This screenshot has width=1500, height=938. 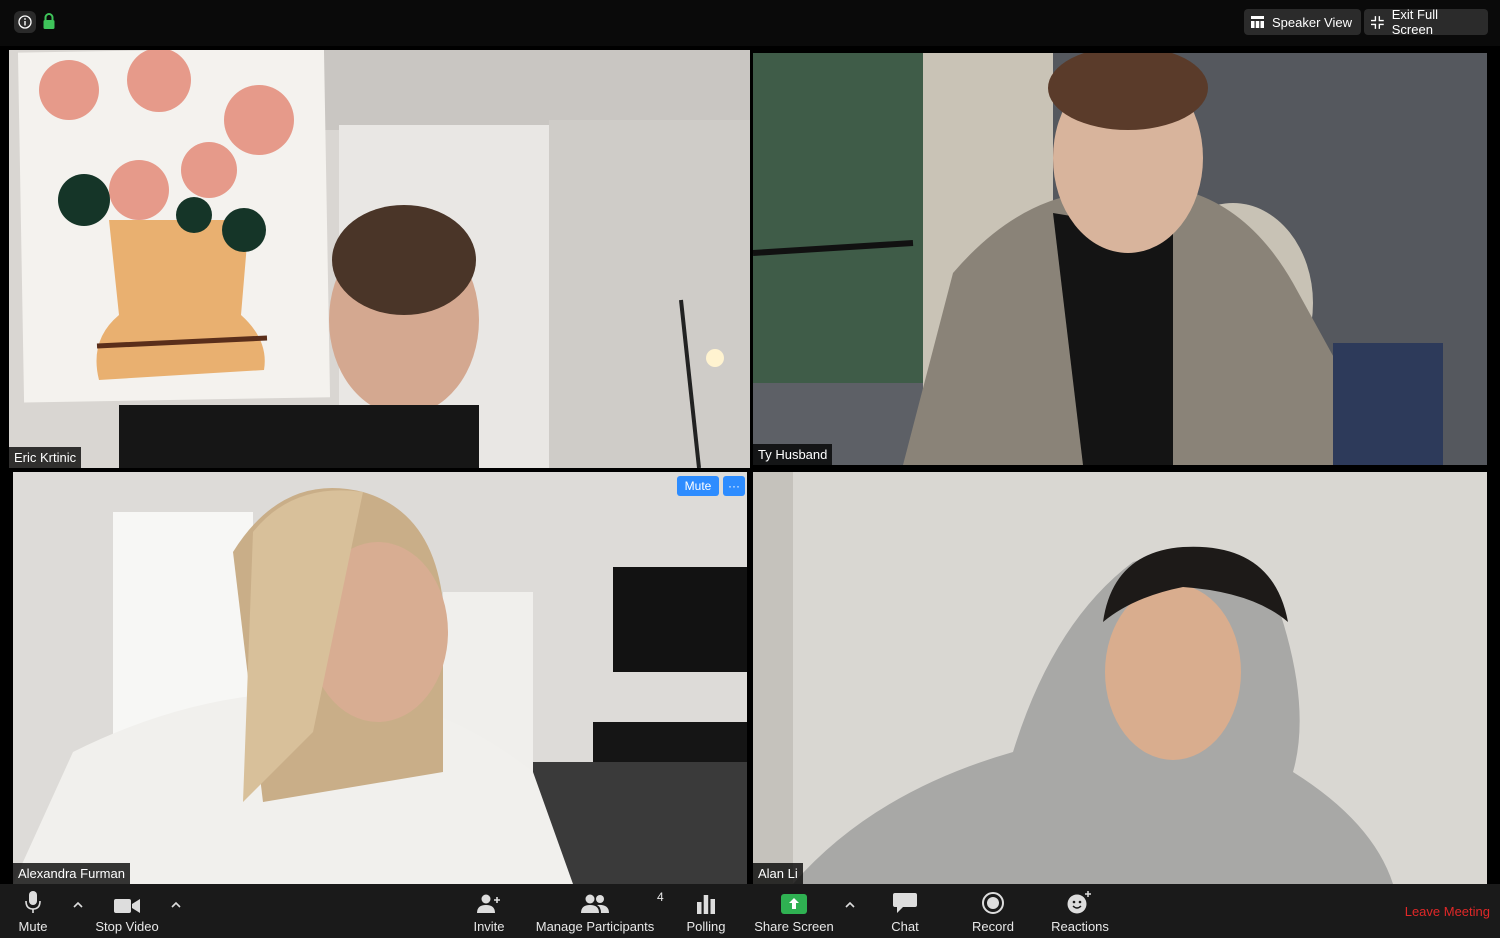 I want to click on participant-name: Alexandra Furman, so click(x=71, y=873).